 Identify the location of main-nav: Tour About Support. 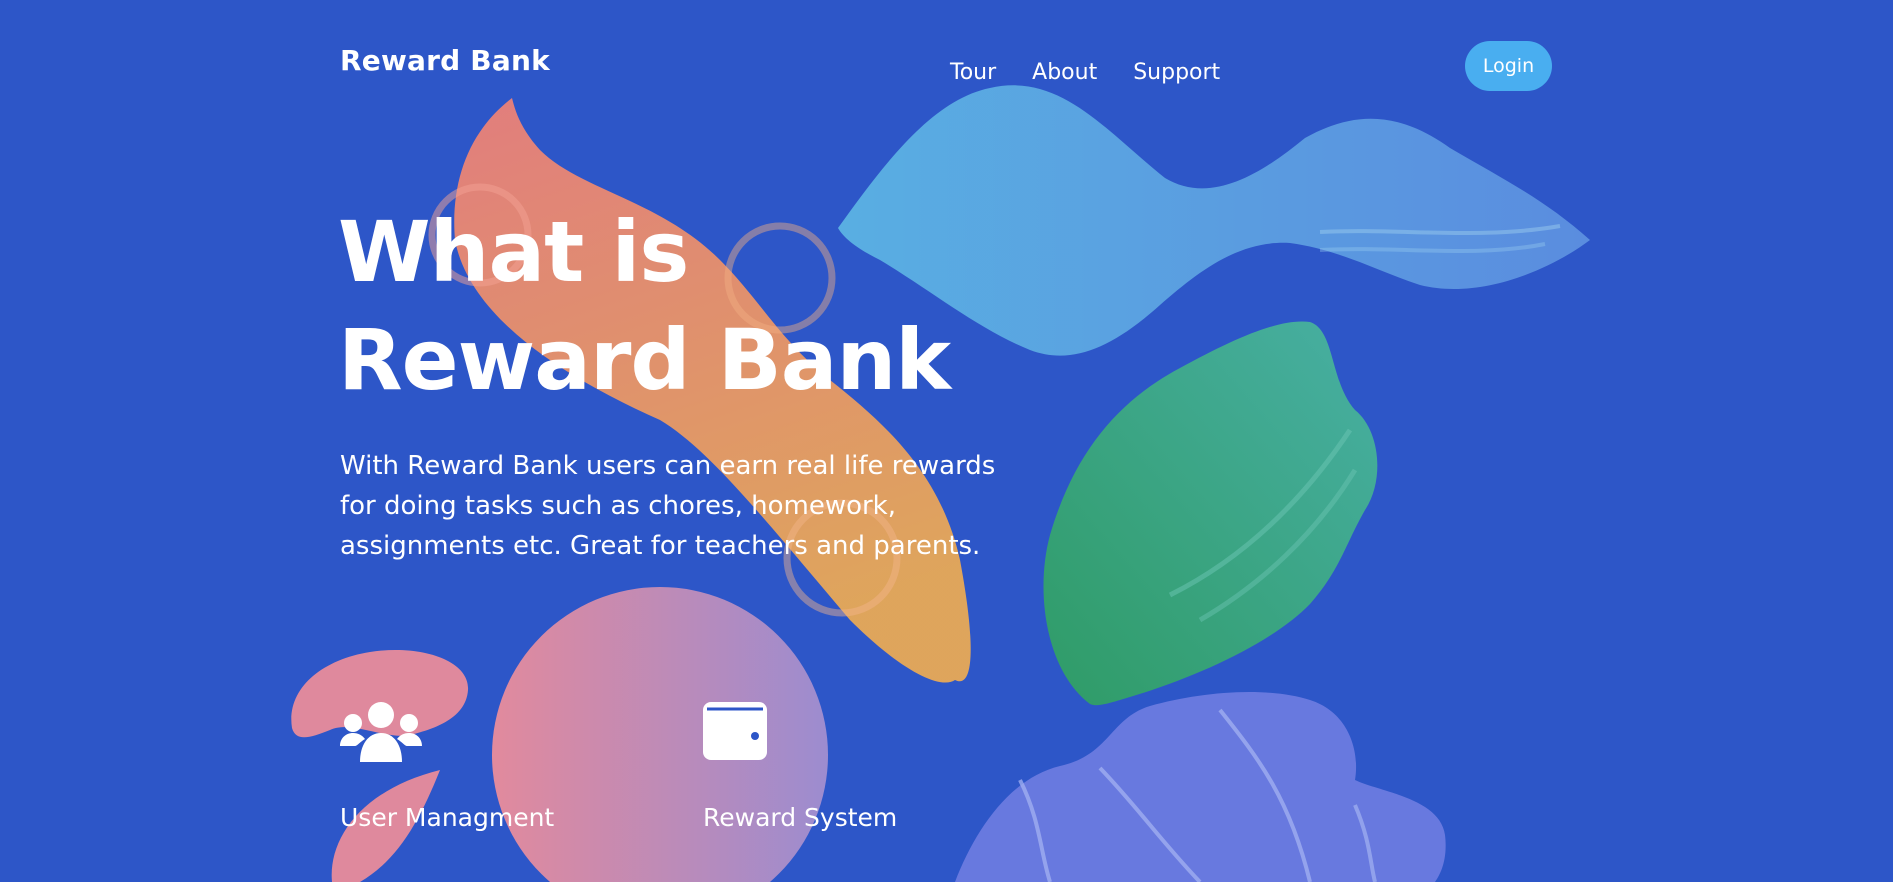
(1085, 72).